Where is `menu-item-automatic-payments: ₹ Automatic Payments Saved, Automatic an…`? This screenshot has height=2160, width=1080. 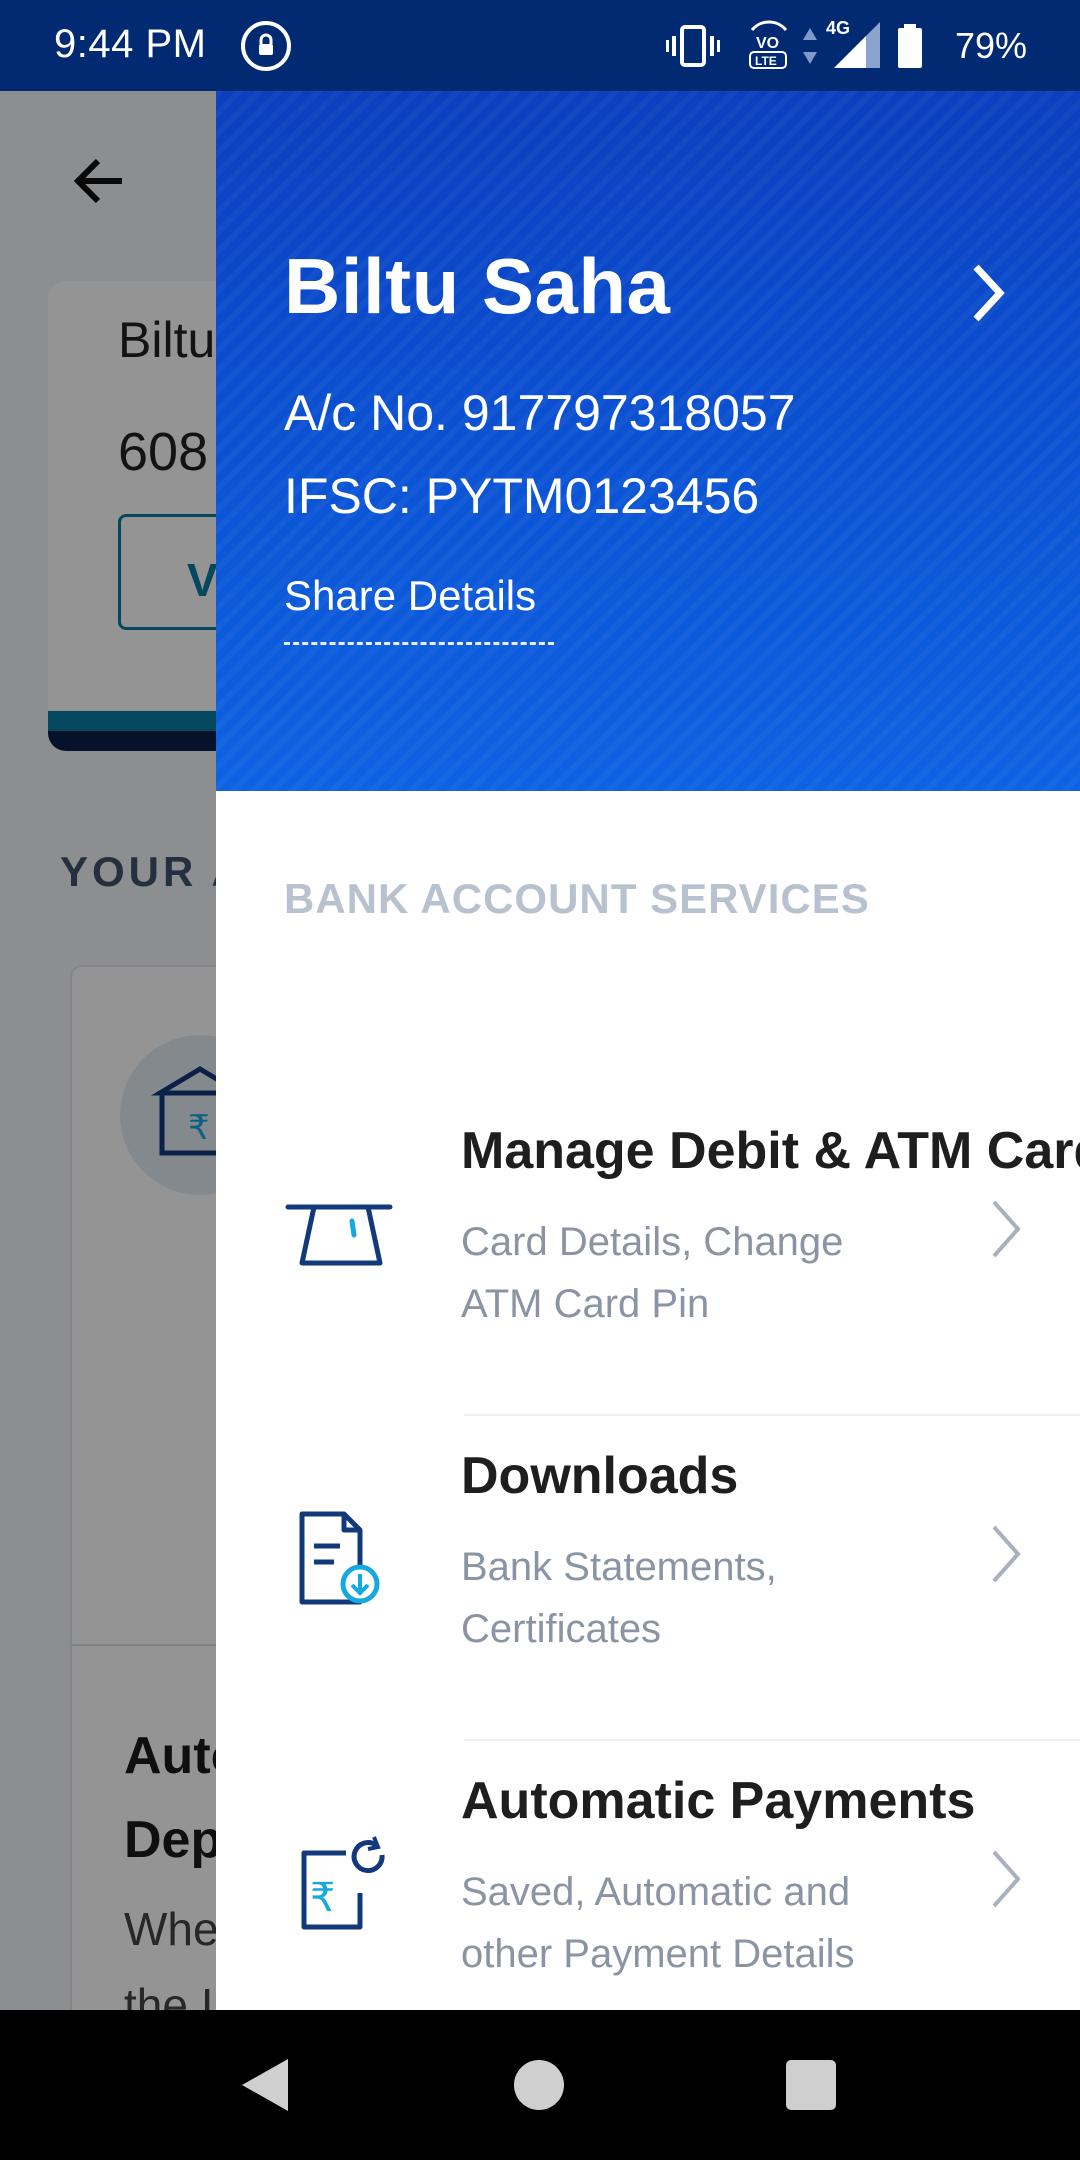
menu-item-automatic-payments: ₹ Automatic Payments Saved, Automatic an… is located at coordinates (648, 1875).